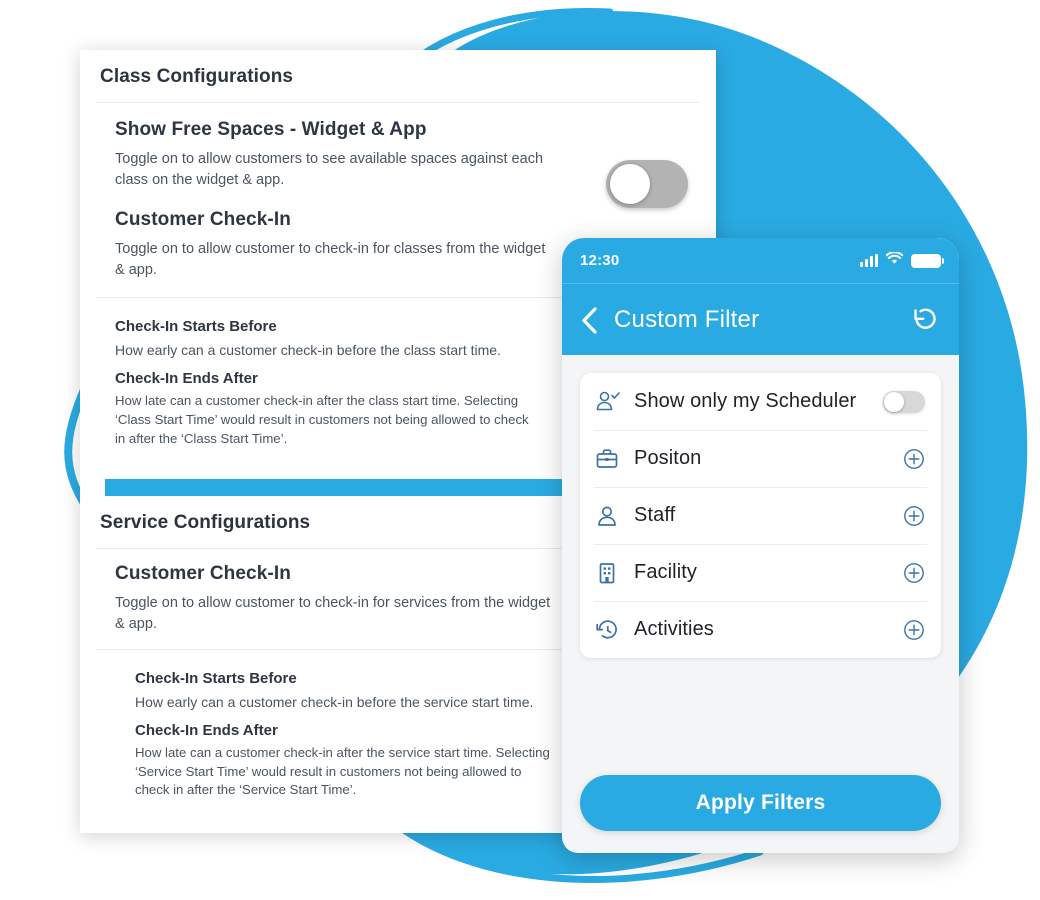 The width and height of the screenshot is (1040, 900). What do you see at coordinates (760, 572) in the screenshot?
I see `filter-row-facility: Facility` at bounding box center [760, 572].